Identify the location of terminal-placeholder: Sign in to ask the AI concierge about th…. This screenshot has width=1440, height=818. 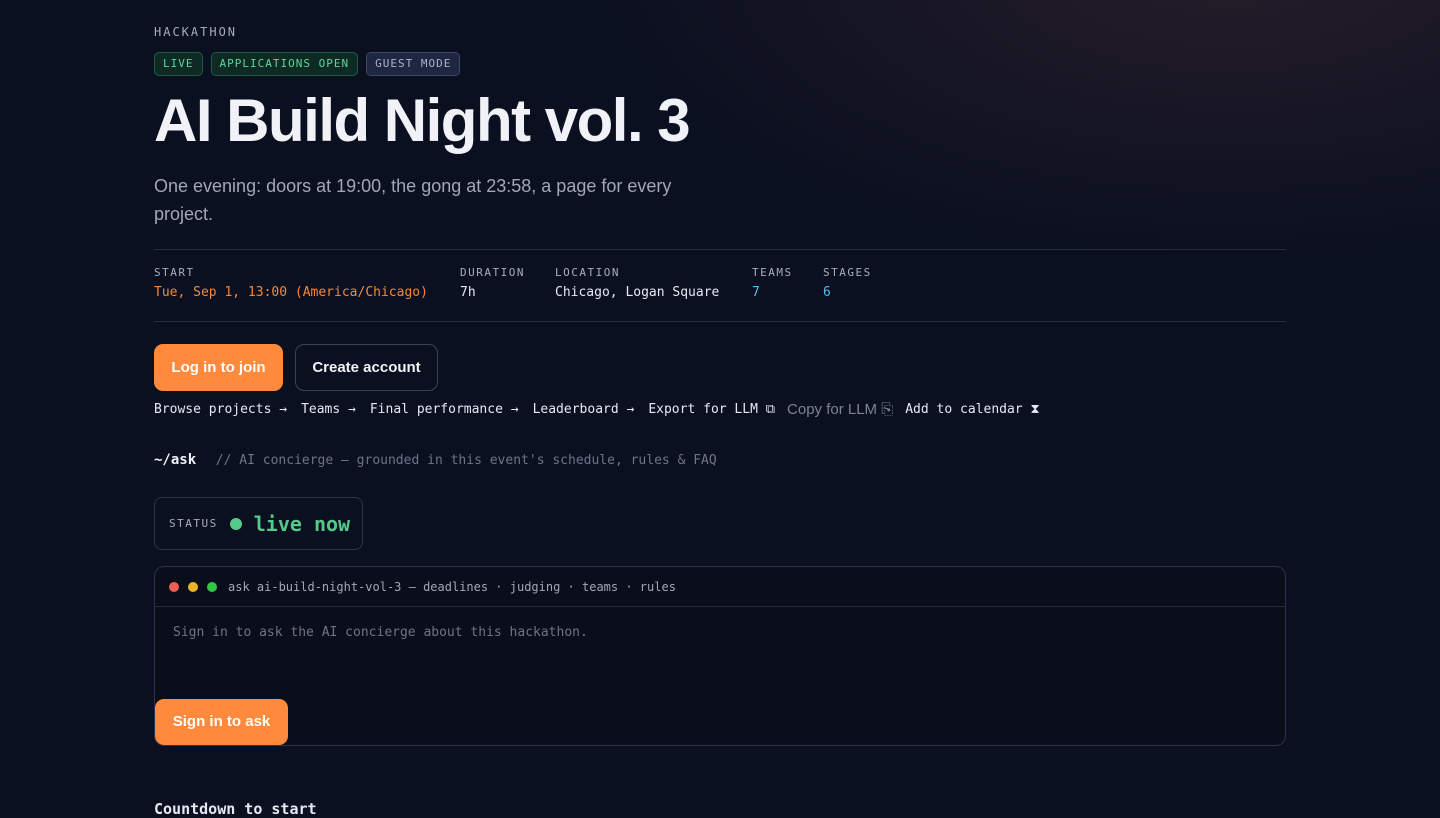
(380, 632).